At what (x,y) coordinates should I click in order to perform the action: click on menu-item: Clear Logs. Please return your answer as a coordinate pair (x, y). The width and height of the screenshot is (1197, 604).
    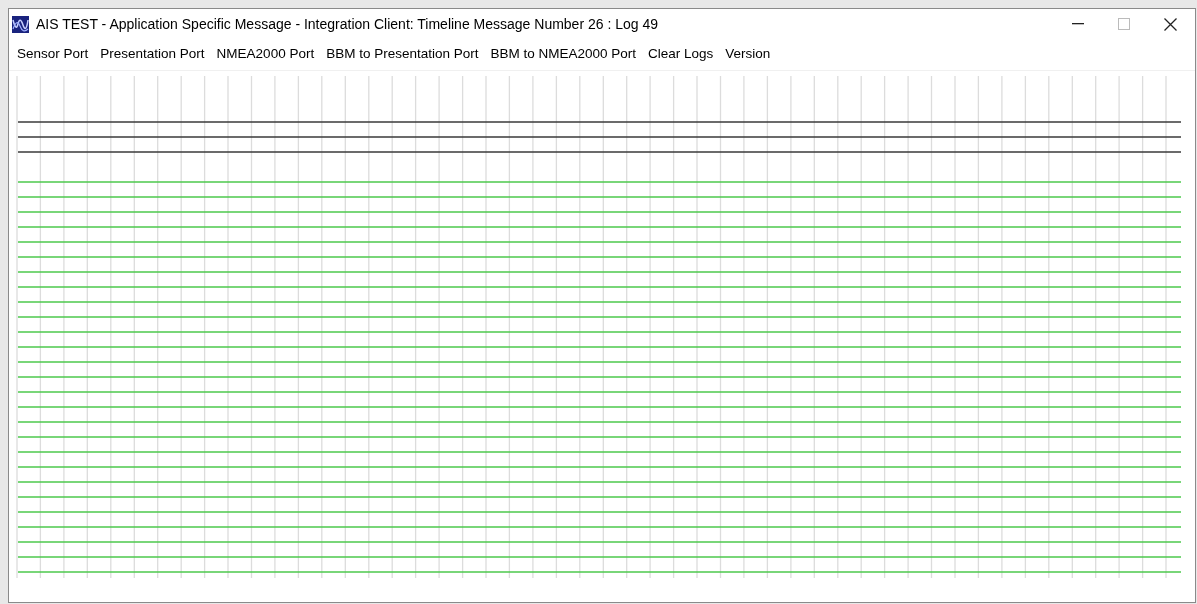
    Looking at the image, I should click on (681, 54).